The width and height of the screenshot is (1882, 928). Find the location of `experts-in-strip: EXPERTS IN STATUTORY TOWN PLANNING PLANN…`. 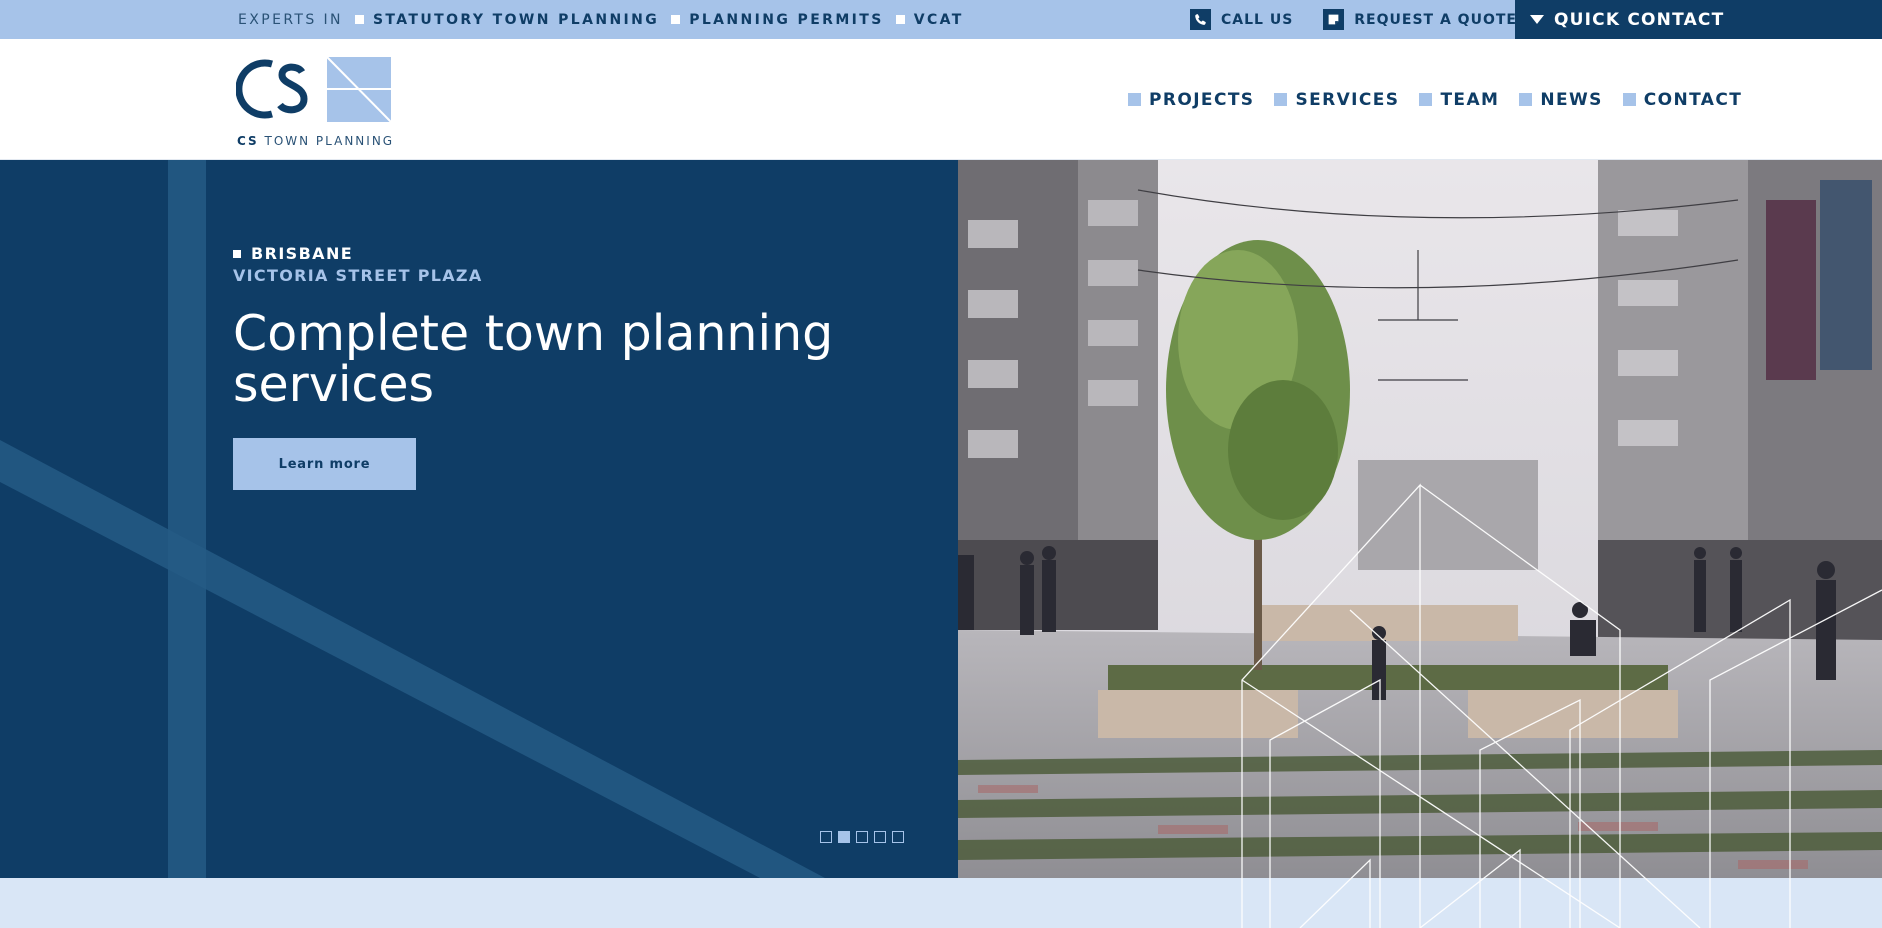

experts-in-strip: EXPERTS IN STATUTORY TOWN PLANNING PLANN… is located at coordinates (601, 19).